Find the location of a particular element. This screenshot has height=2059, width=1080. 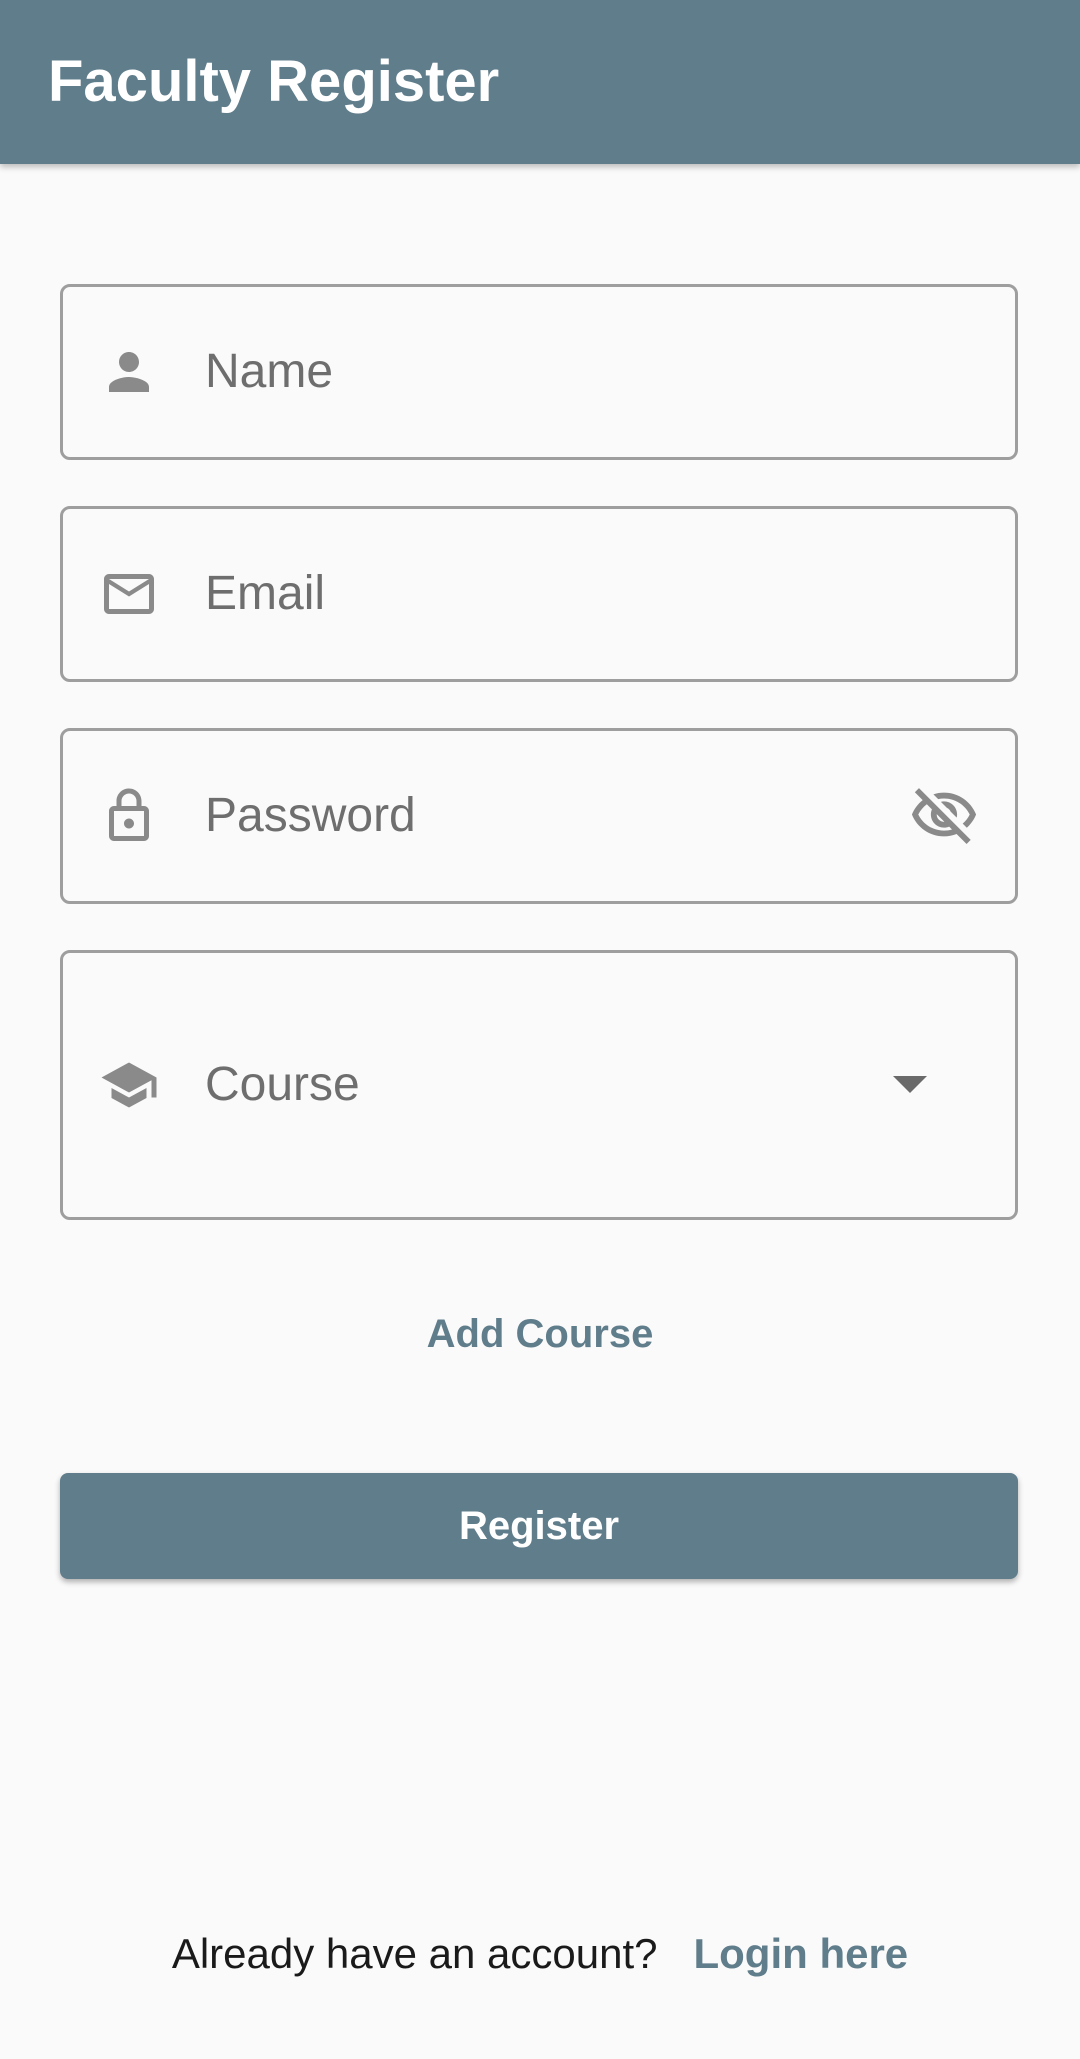

course-dropdown: Course is located at coordinates (539, 1085).